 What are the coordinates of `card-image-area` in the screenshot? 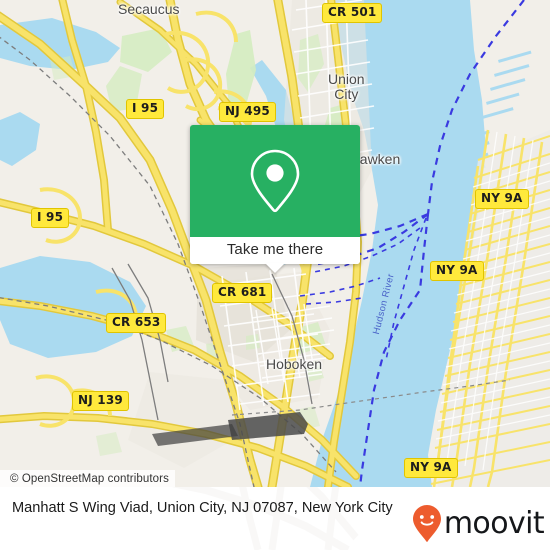 It's located at (275, 181).